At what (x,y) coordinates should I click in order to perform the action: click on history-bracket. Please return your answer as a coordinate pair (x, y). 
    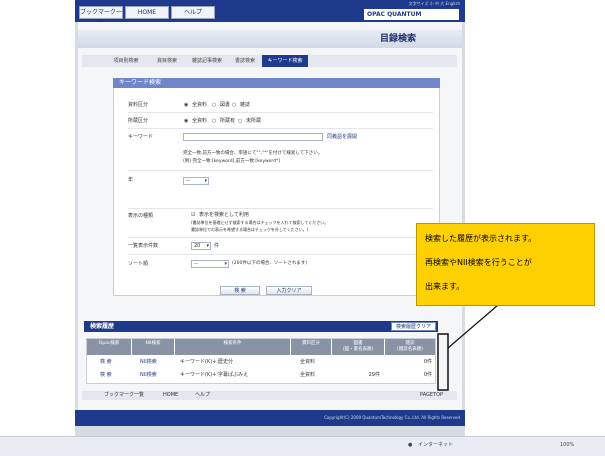
    Looking at the image, I should click on (443, 362).